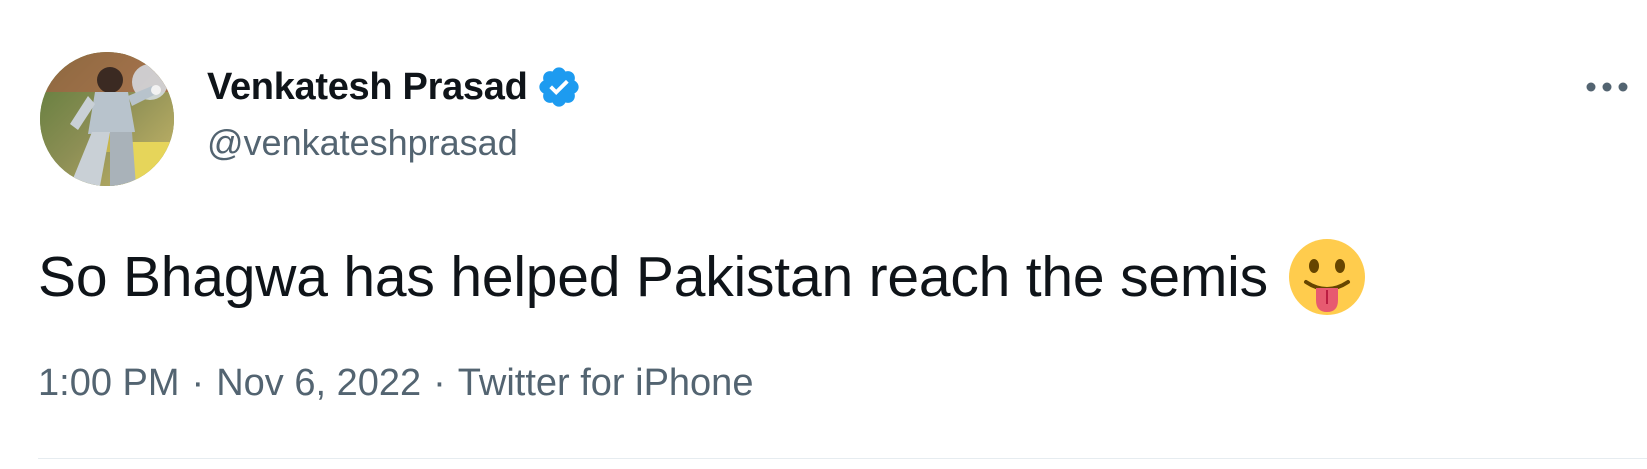  Describe the element at coordinates (842, 458) in the screenshot. I see `divider` at that location.